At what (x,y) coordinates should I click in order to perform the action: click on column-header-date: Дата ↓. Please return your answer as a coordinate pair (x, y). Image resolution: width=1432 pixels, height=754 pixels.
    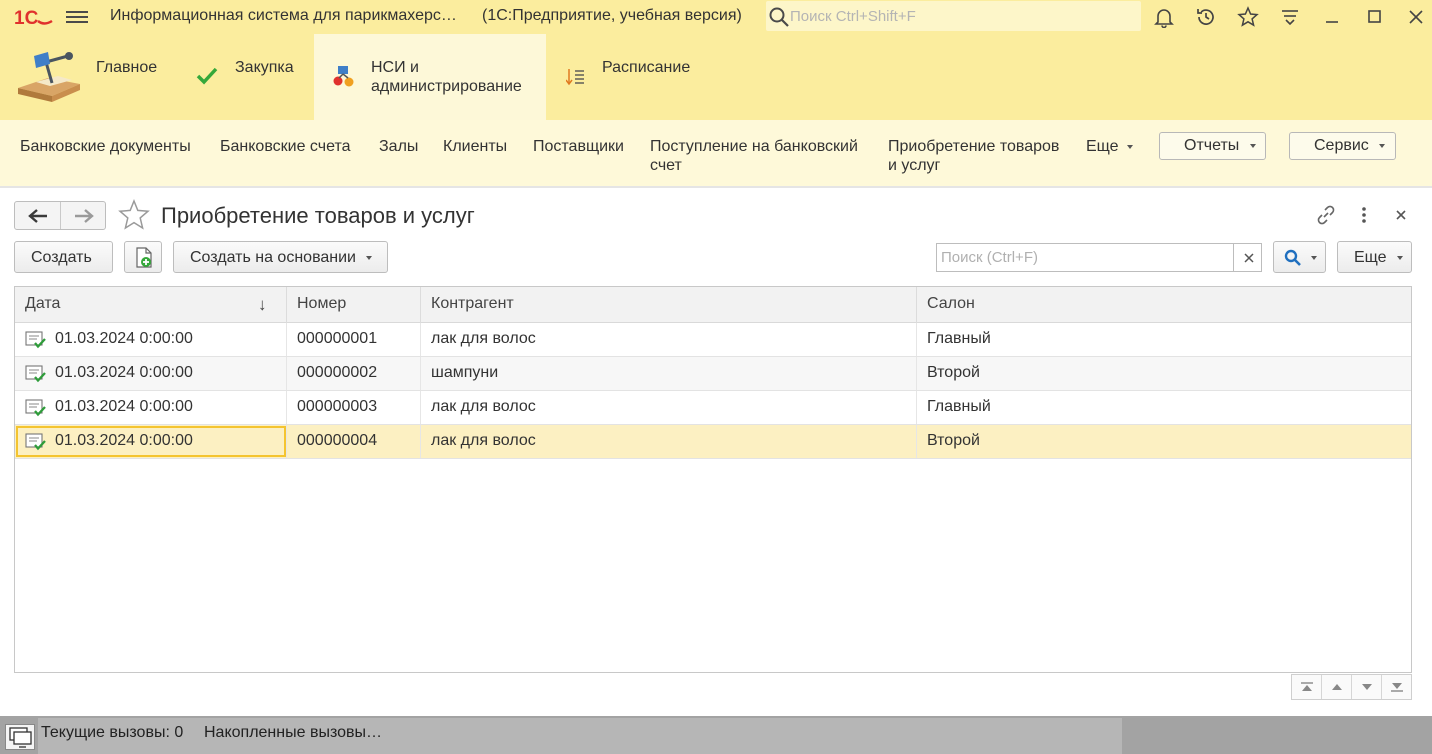
    Looking at the image, I should click on (151, 305).